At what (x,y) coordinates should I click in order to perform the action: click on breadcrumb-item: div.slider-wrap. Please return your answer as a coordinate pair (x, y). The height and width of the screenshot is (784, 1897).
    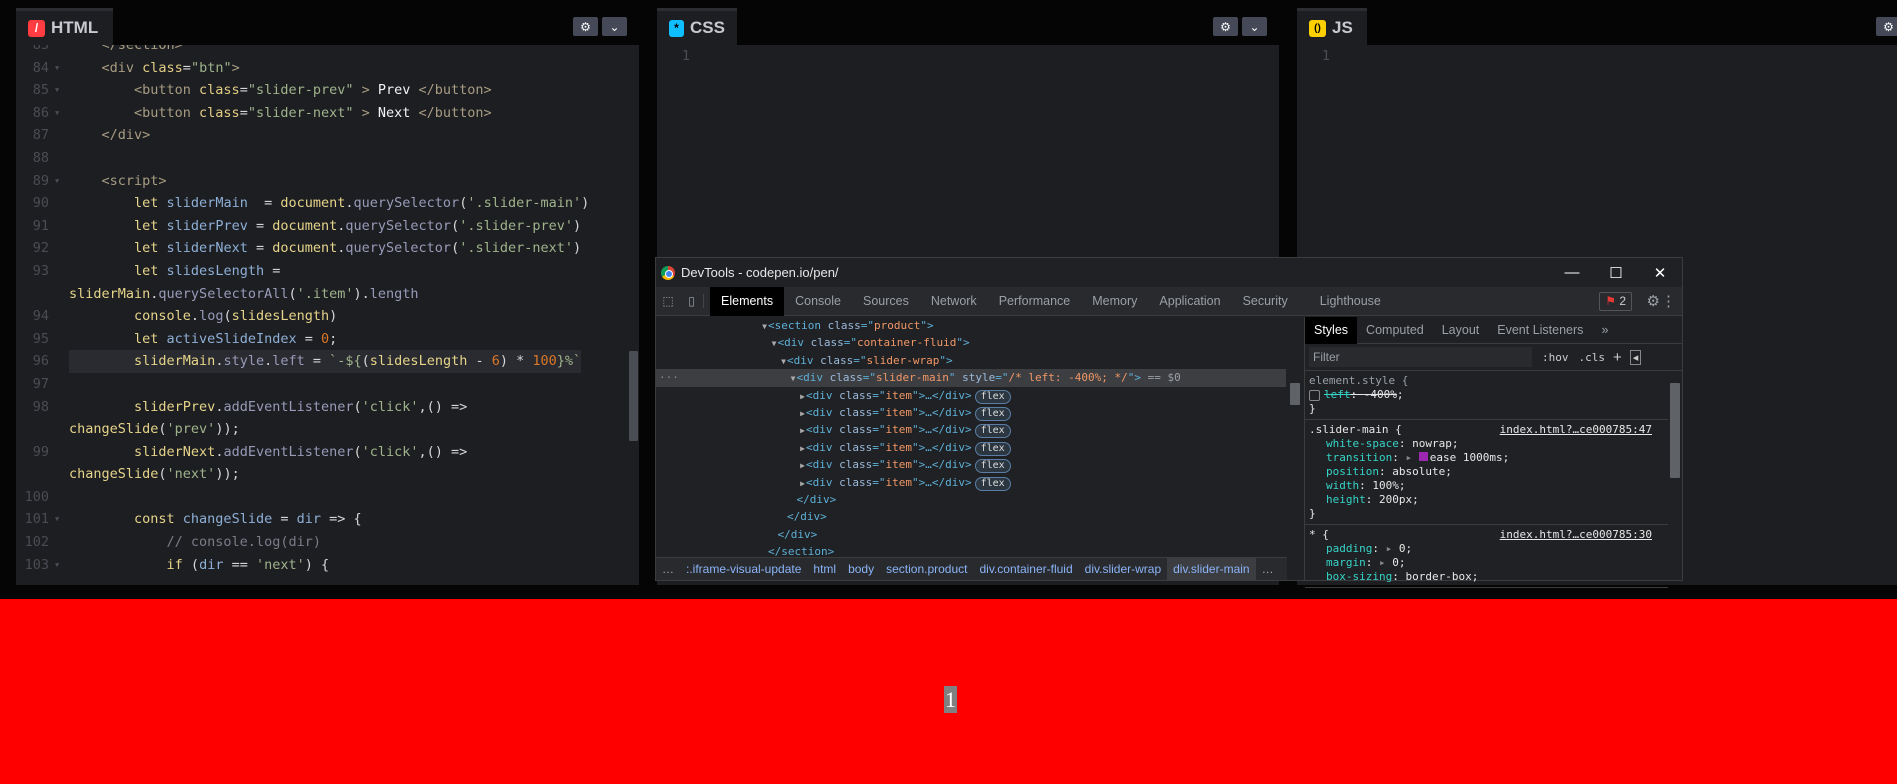
    Looking at the image, I should click on (1123, 569).